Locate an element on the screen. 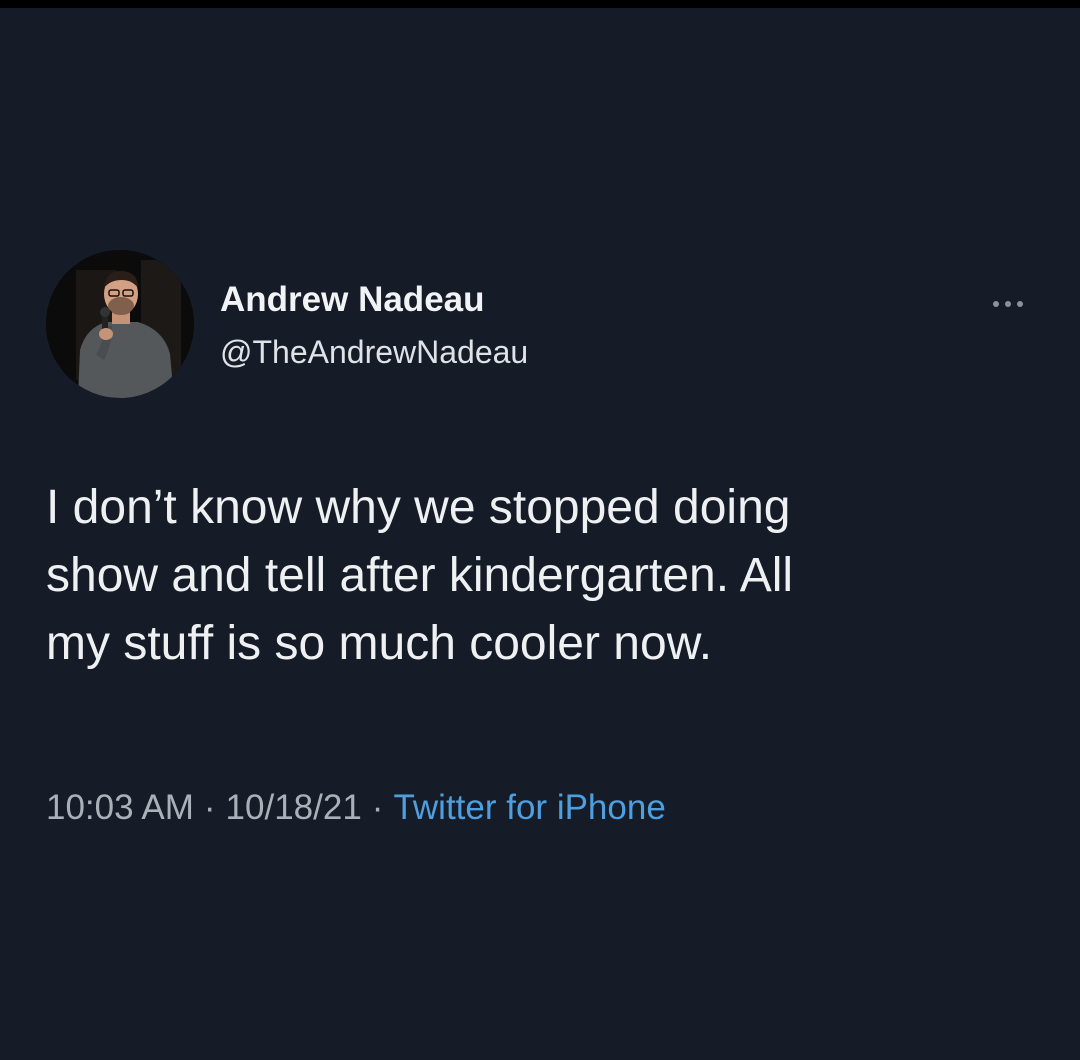 Image resolution: width=1080 pixels, height=1060 pixels. tweet-source-link: Twitter for iPhone is located at coordinates (529, 807).